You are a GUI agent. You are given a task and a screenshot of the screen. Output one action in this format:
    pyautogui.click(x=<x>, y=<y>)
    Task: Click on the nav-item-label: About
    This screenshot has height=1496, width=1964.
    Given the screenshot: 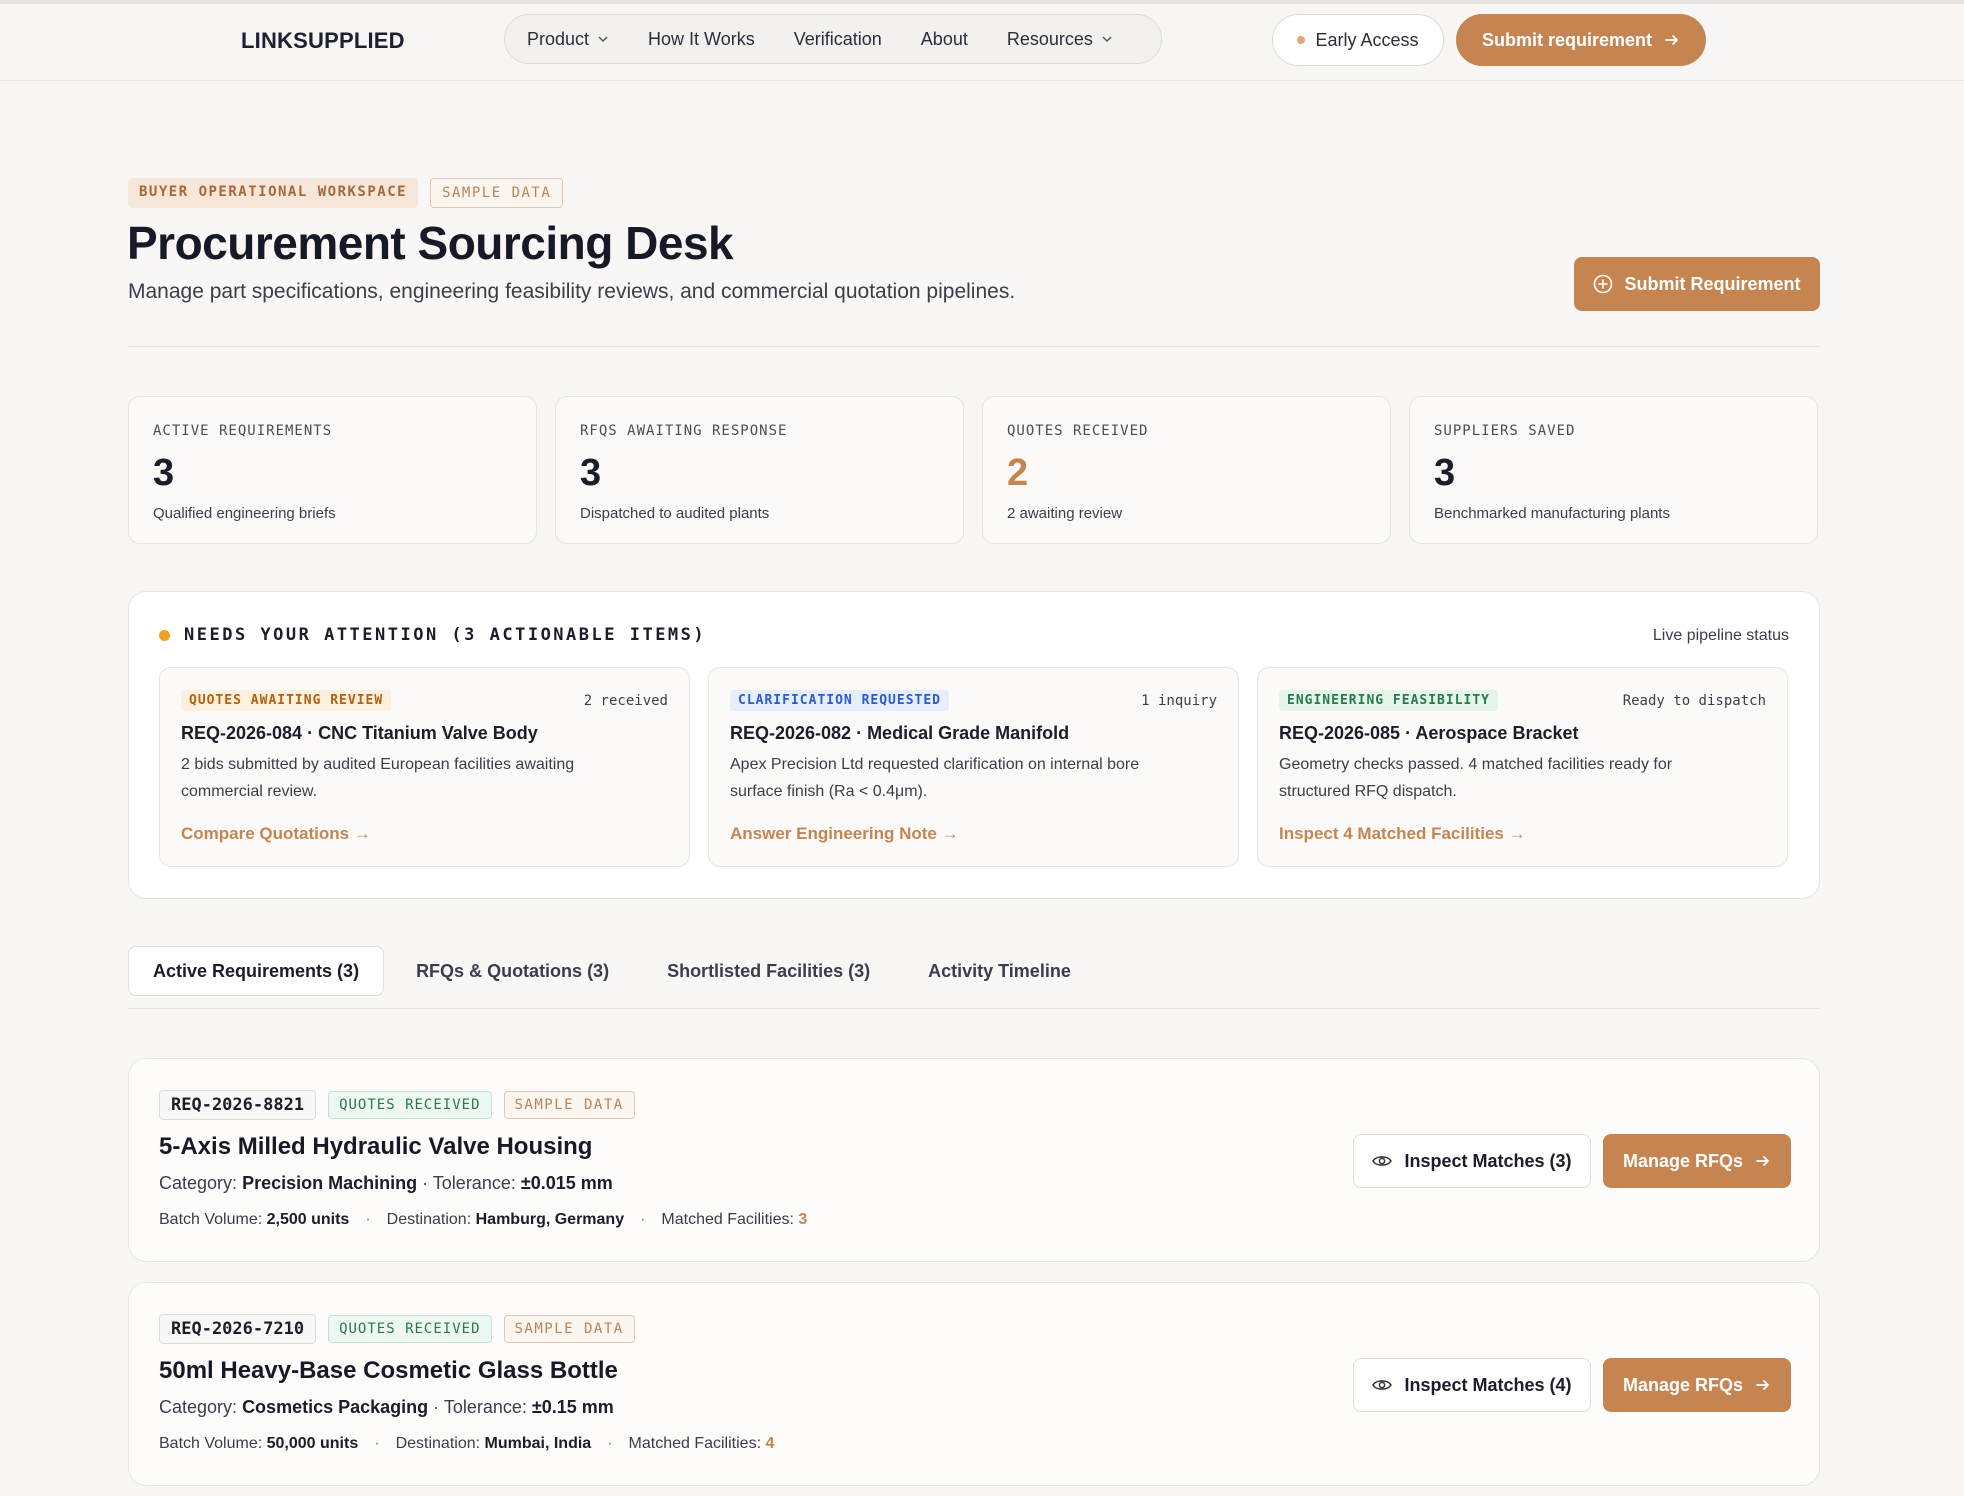 What is the action you would take?
    pyautogui.click(x=944, y=38)
    